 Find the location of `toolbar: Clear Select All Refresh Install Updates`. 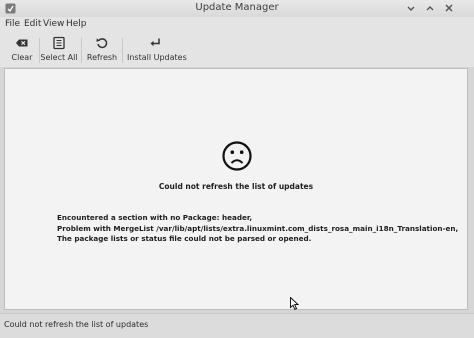

toolbar: Clear Select All Refresh Install Updates is located at coordinates (237, 50).